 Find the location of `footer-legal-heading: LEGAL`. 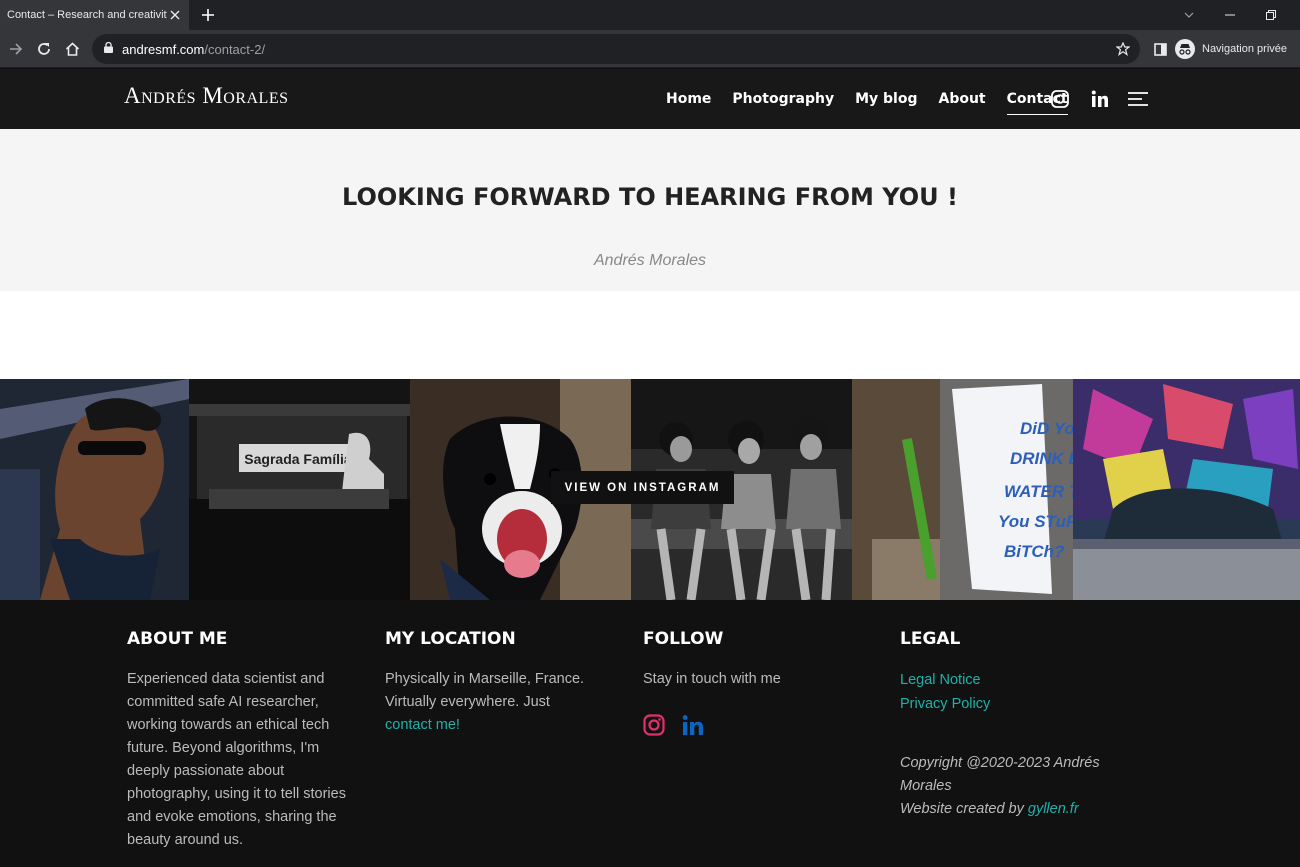

footer-legal-heading: LEGAL is located at coordinates (930, 639).